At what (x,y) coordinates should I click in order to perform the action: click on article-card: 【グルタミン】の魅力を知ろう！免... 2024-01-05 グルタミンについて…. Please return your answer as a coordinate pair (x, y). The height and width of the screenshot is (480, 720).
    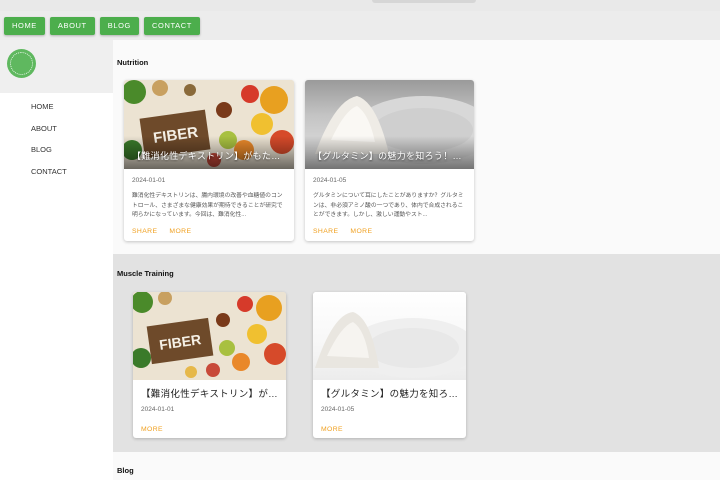
    Looking at the image, I should click on (389, 160).